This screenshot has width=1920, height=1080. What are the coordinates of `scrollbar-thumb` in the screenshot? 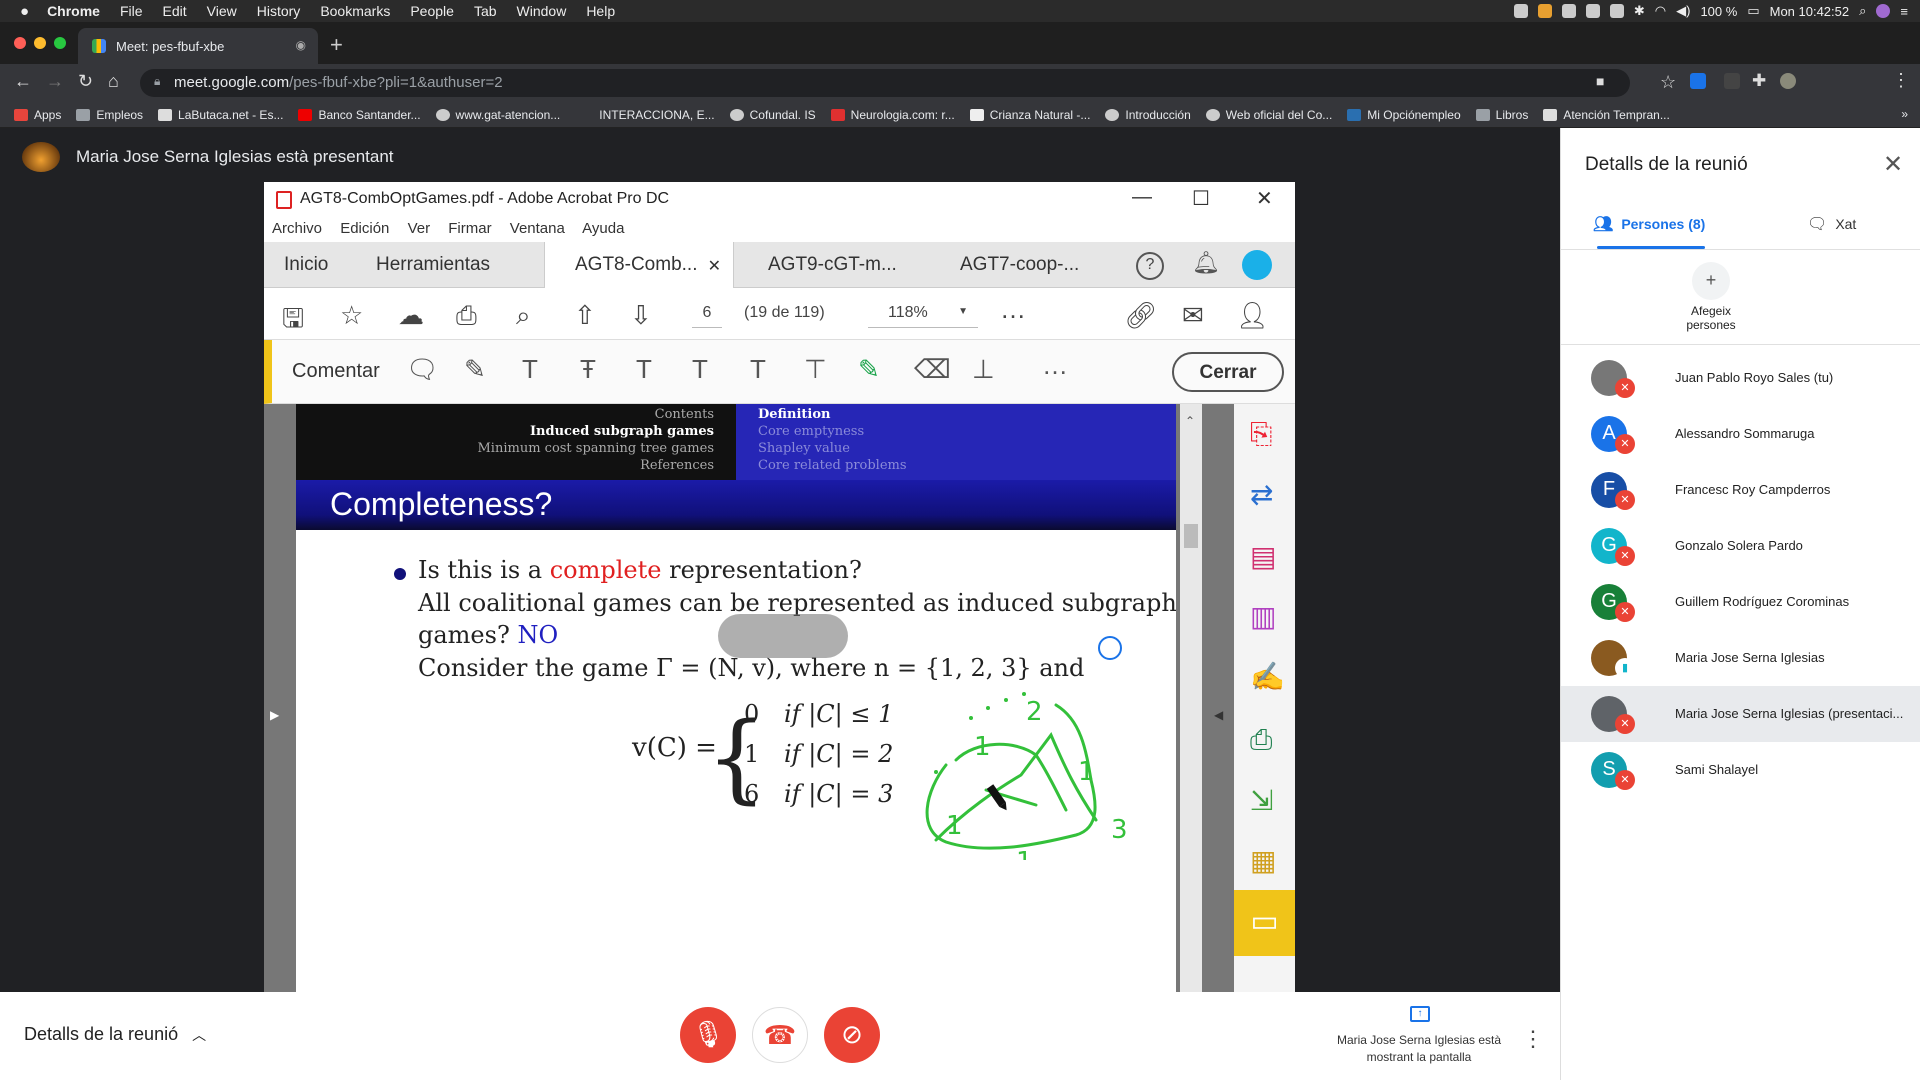 It's located at (1191, 536).